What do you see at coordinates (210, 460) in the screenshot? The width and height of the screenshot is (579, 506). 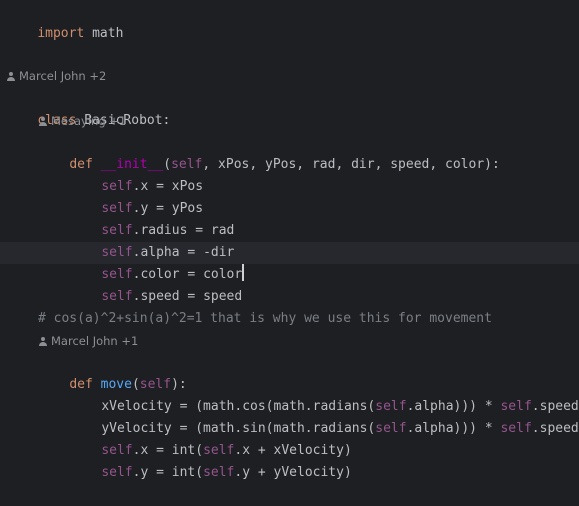 I see `code-line-update-y: self.y = int(self.y + yVelocity)` at bounding box center [210, 460].